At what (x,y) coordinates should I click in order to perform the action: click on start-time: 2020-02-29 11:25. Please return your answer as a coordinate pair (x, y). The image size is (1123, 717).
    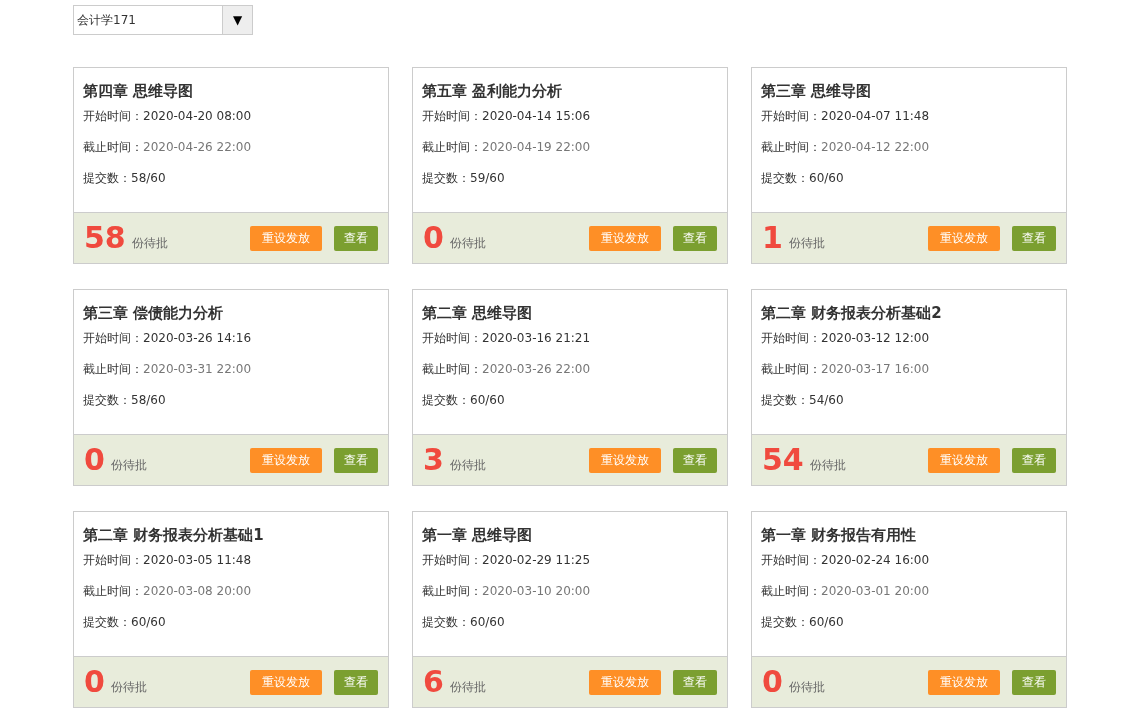
    Looking at the image, I should click on (536, 560).